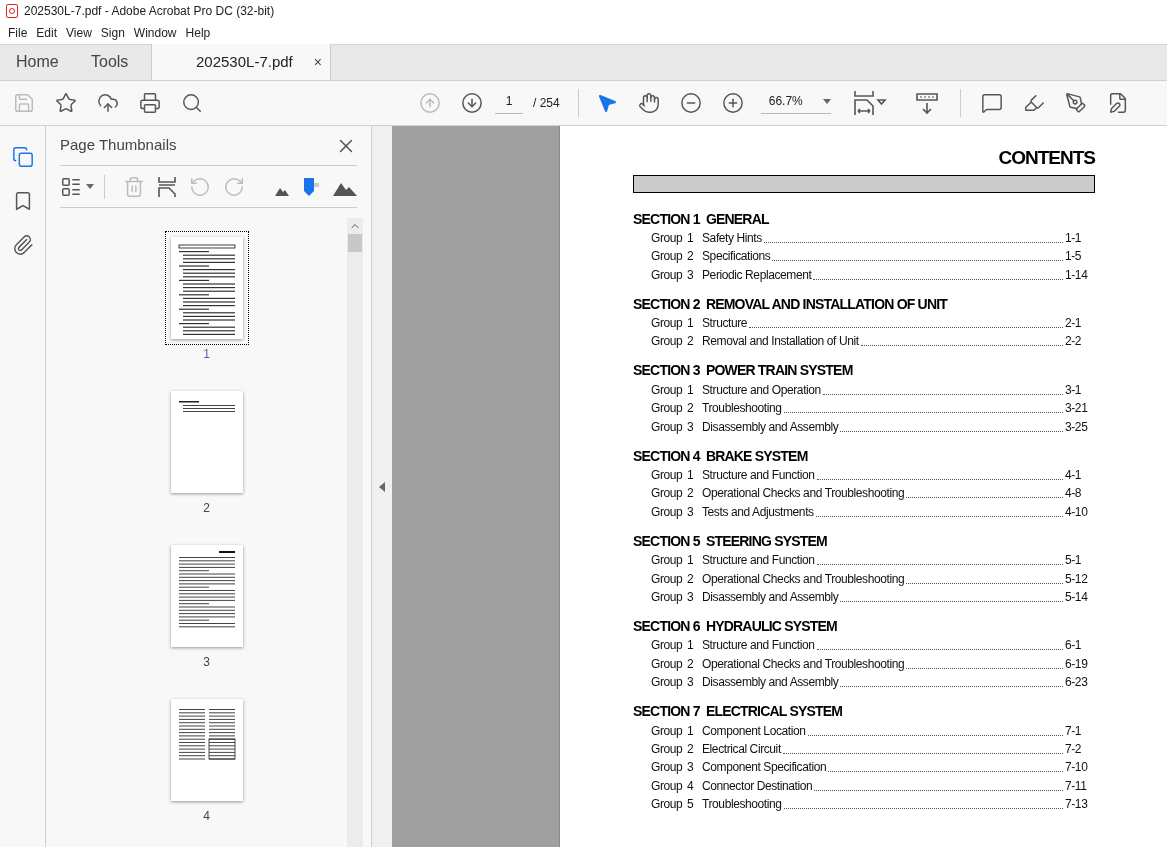  I want to click on cloud-upload-icon, so click(108, 103).